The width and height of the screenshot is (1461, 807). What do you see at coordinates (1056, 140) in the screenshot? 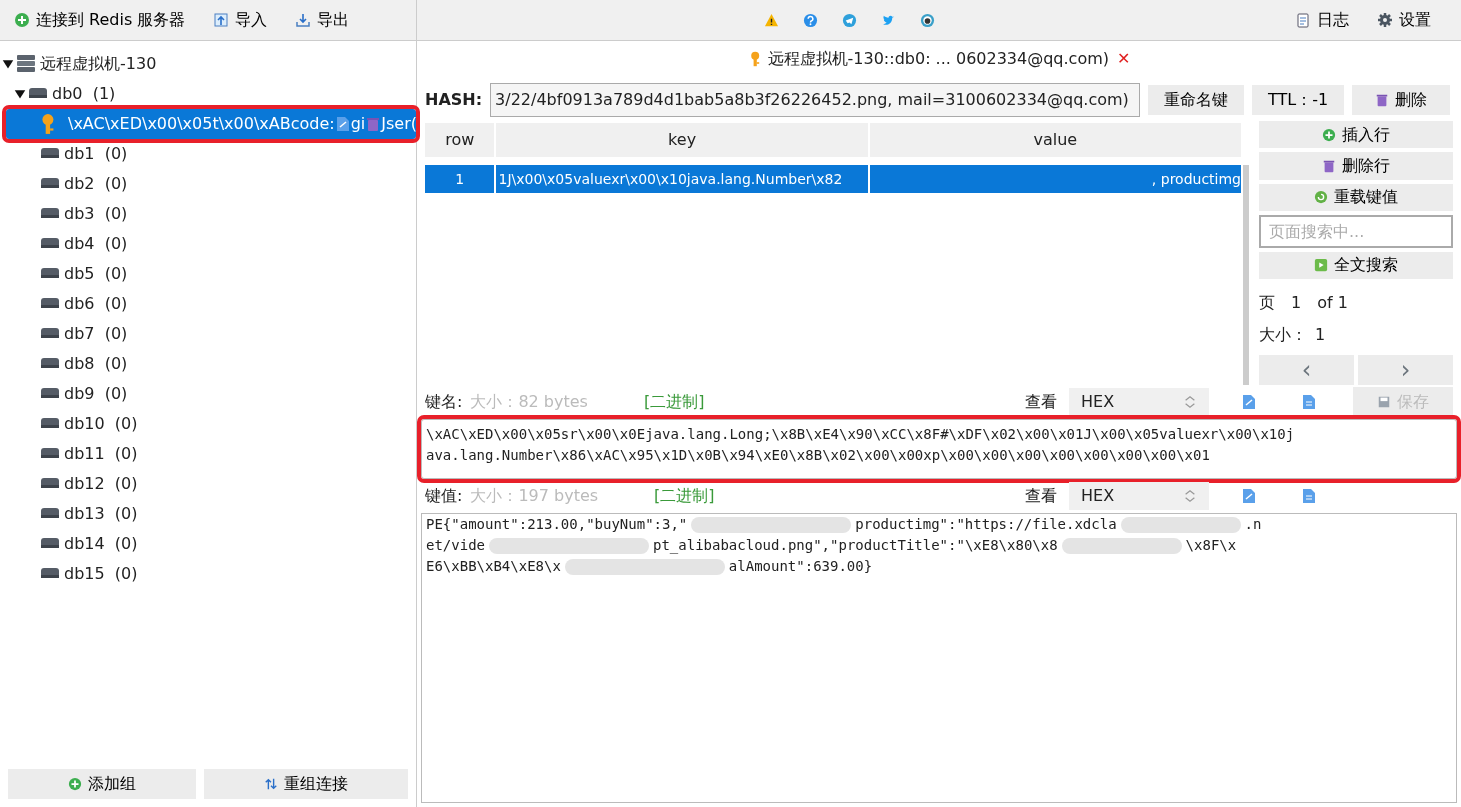
I see `column-header: value` at bounding box center [1056, 140].